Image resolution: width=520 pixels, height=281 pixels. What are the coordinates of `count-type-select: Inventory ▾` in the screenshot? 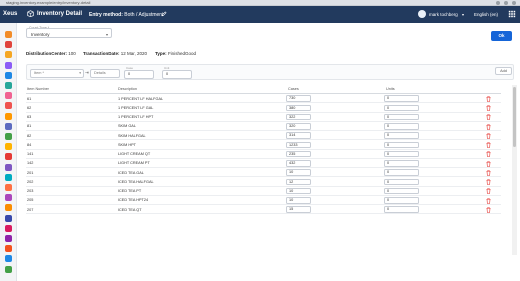 It's located at (69, 33).